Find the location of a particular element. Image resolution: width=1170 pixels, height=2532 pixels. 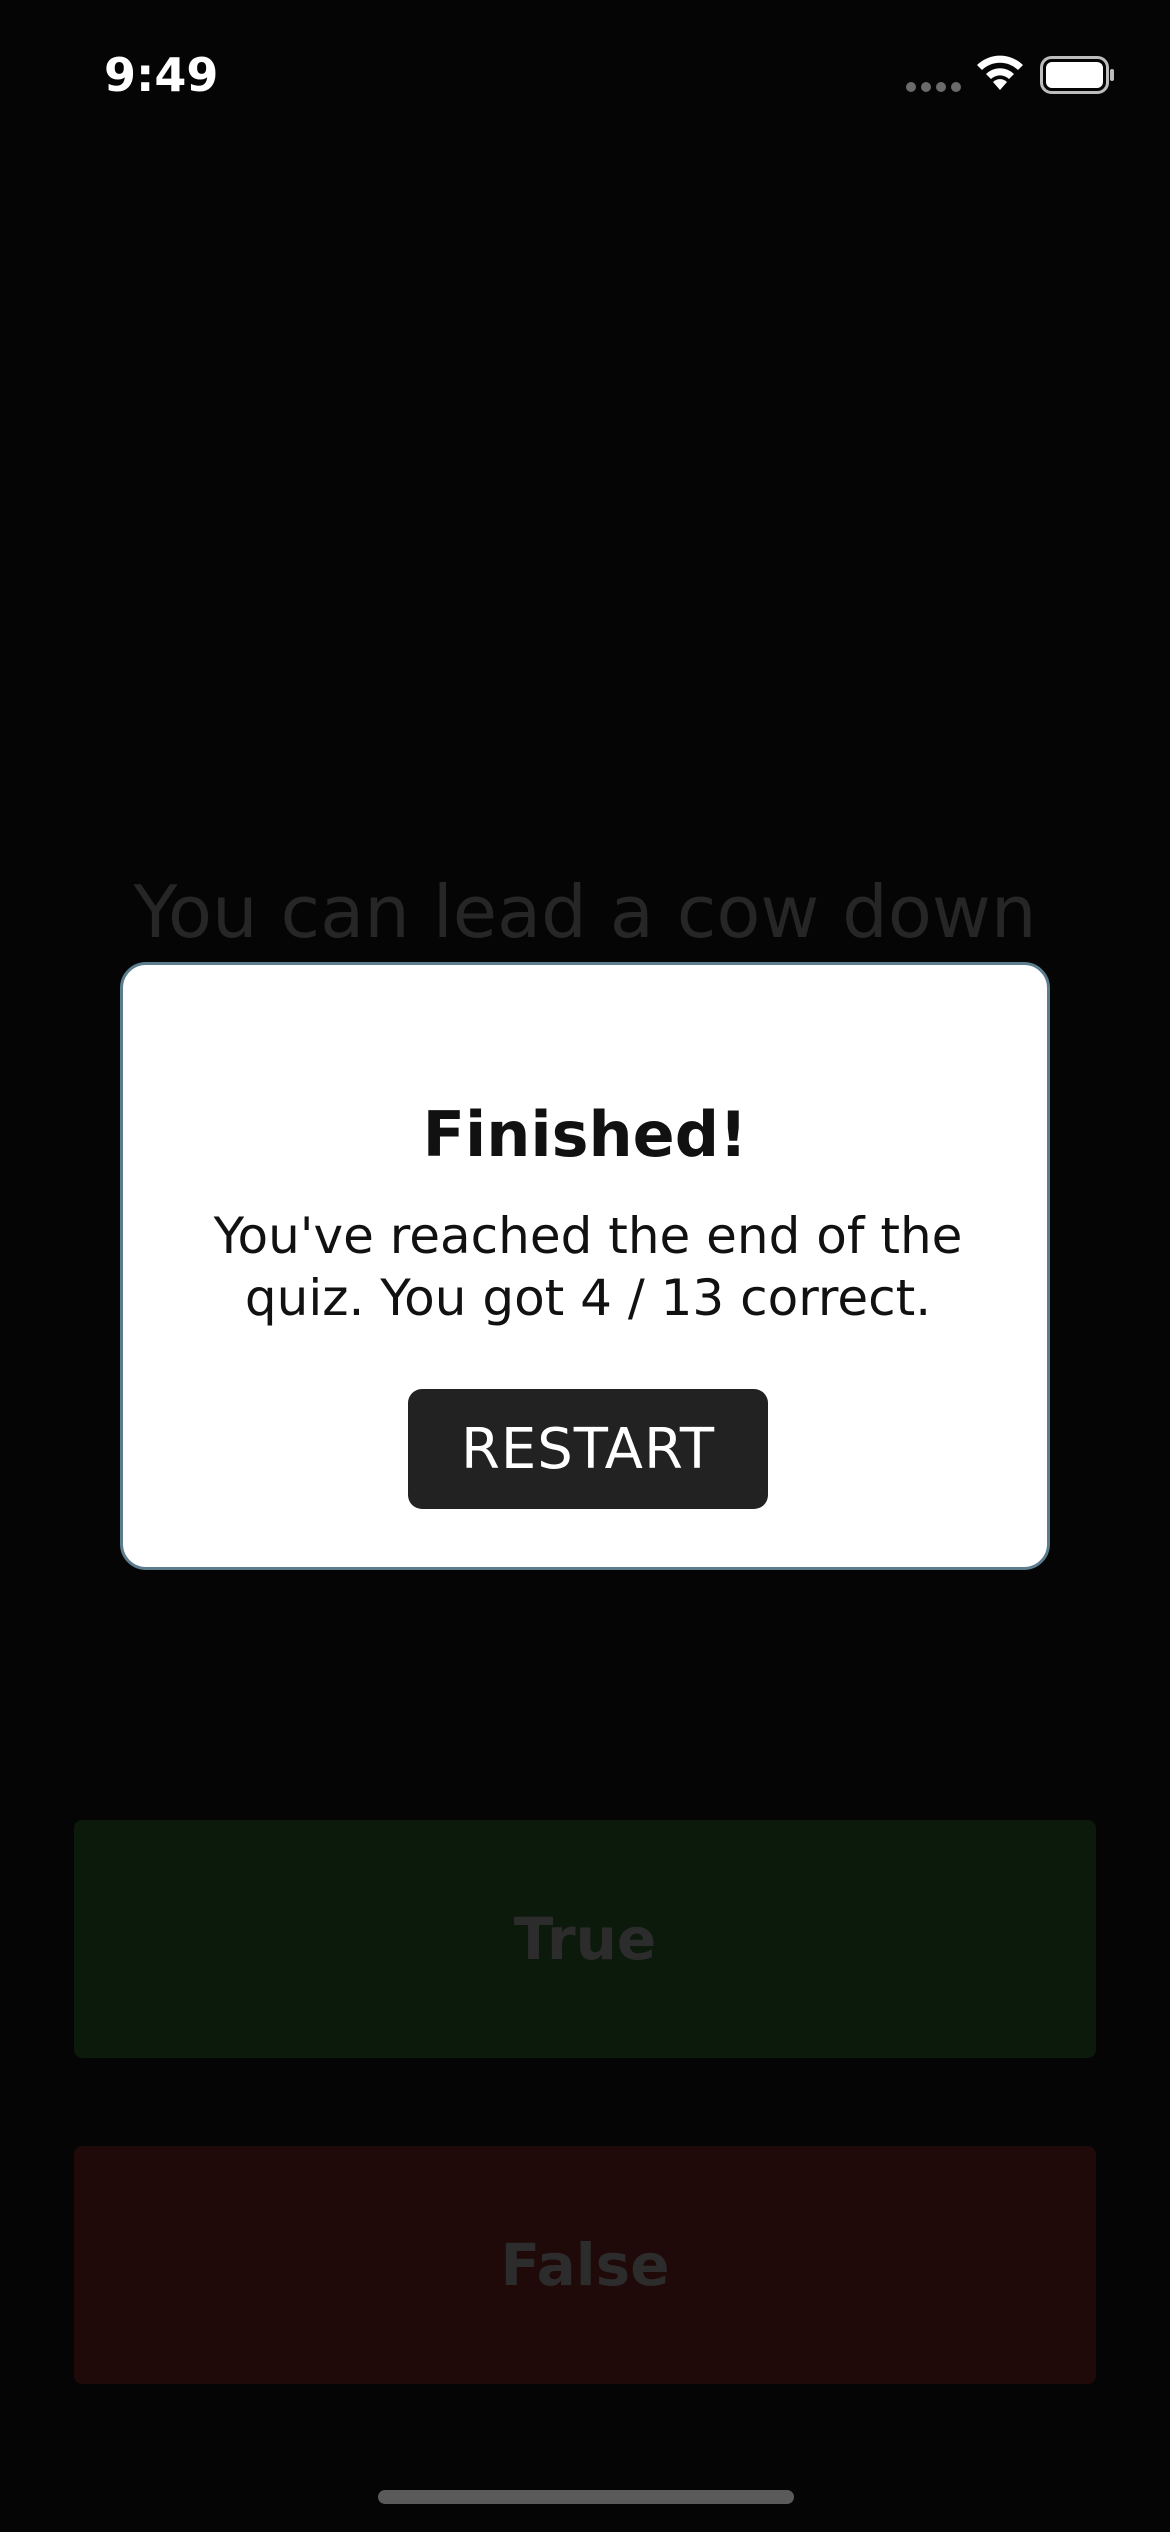

true-button: True is located at coordinates (585, 1939).